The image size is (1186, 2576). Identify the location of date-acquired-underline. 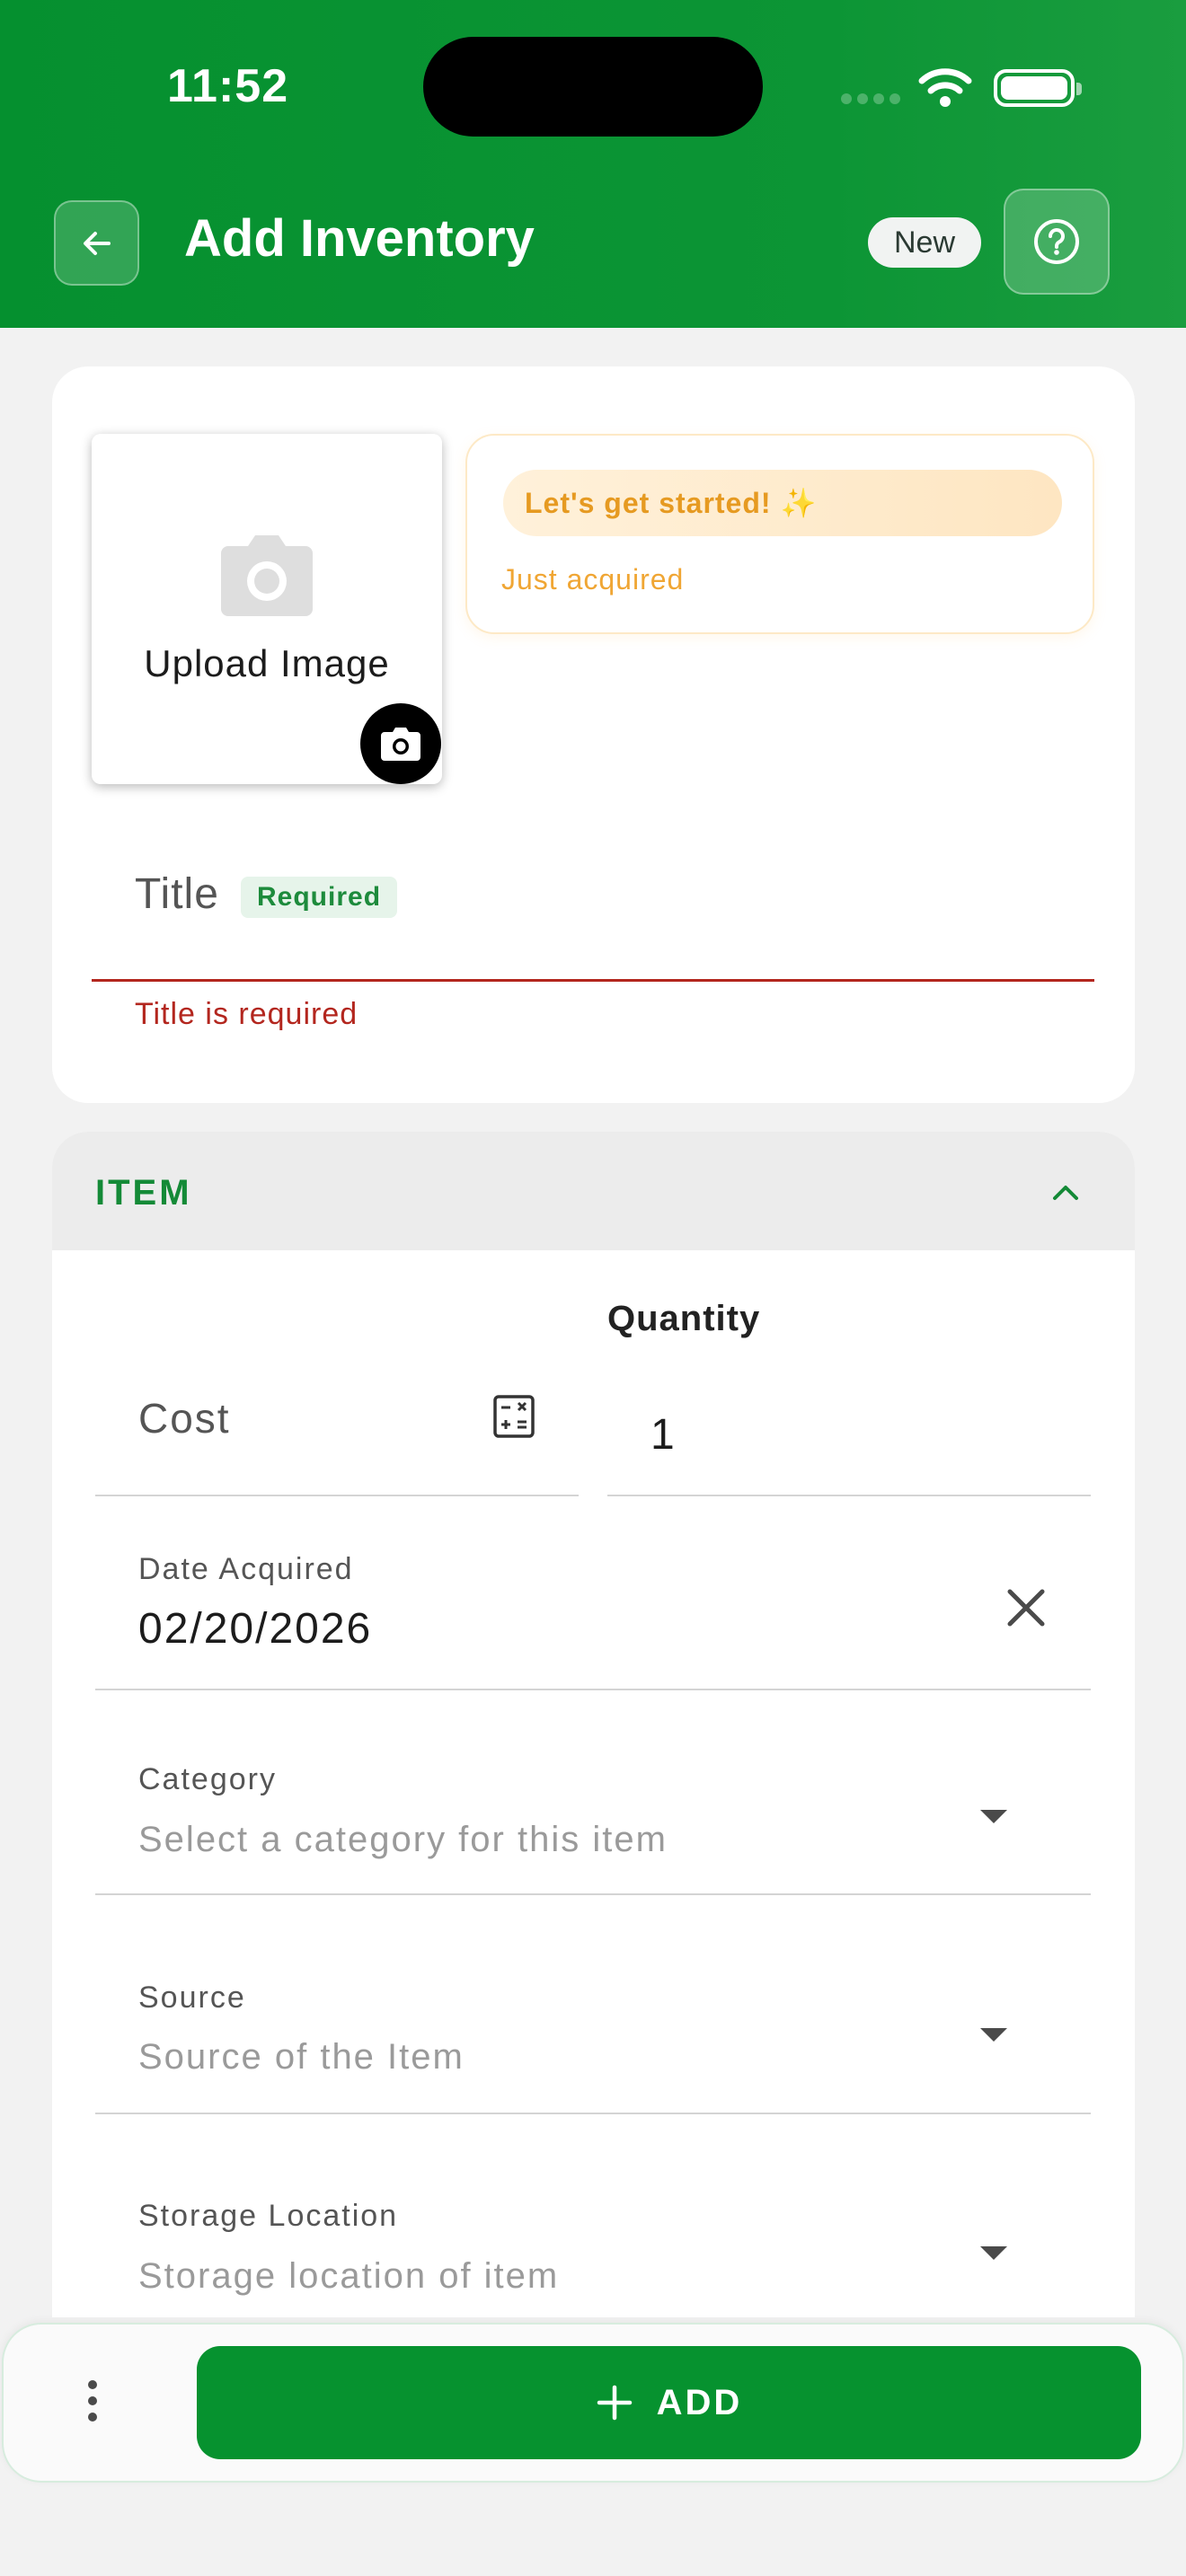
(593, 1689).